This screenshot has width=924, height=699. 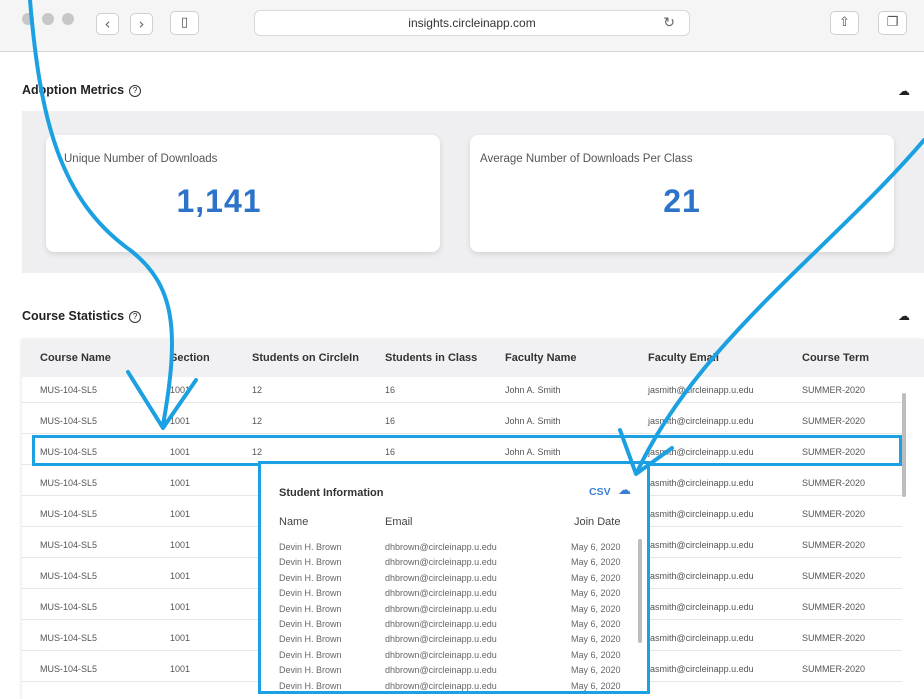 What do you see at coordinates (293, 522) in the screenshot?
I see `popup-column-header: Name` at bounding box center [293, 522].